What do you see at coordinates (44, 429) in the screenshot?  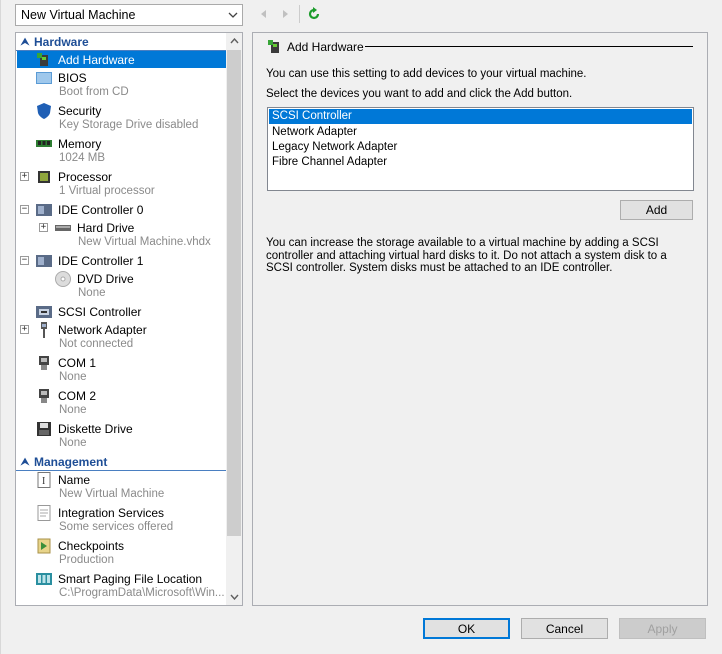 I see `floppy-disk-icon` at bounding box center [44, 429].